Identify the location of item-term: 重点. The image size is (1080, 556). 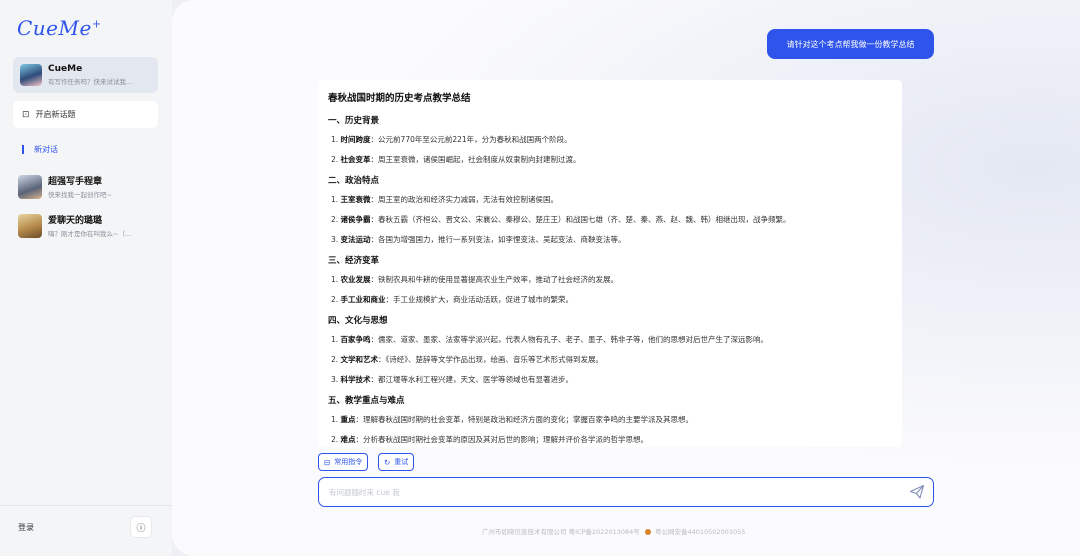
(348, 419).